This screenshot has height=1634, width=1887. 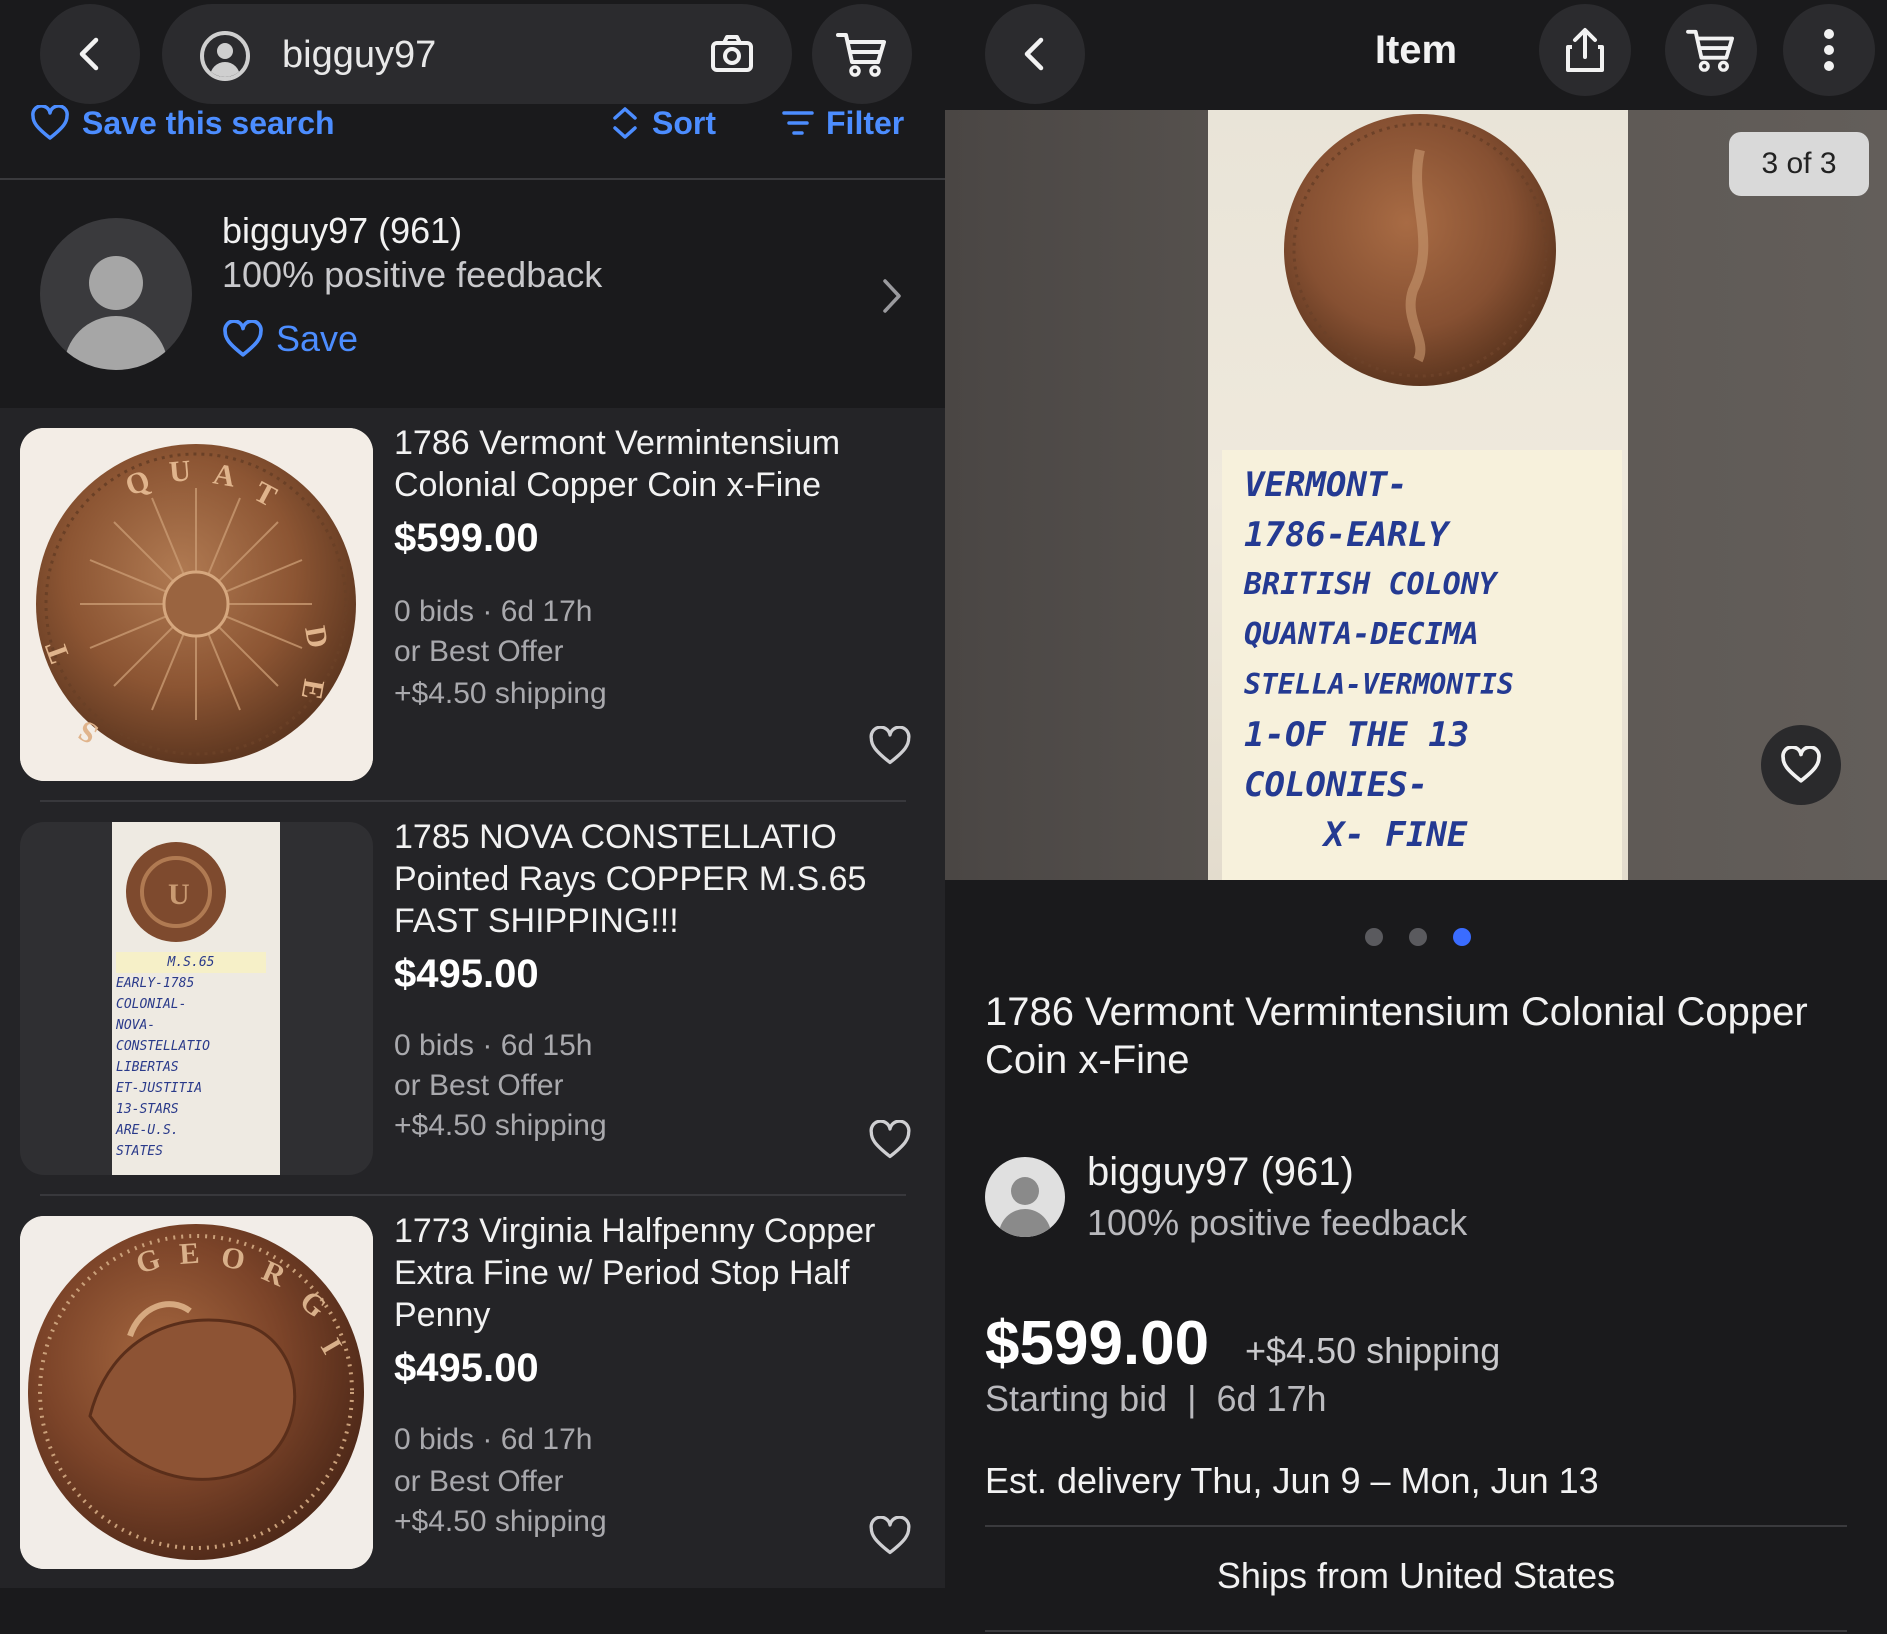 I want to click on more-vertical-icon, so click(x=1829, y=50).